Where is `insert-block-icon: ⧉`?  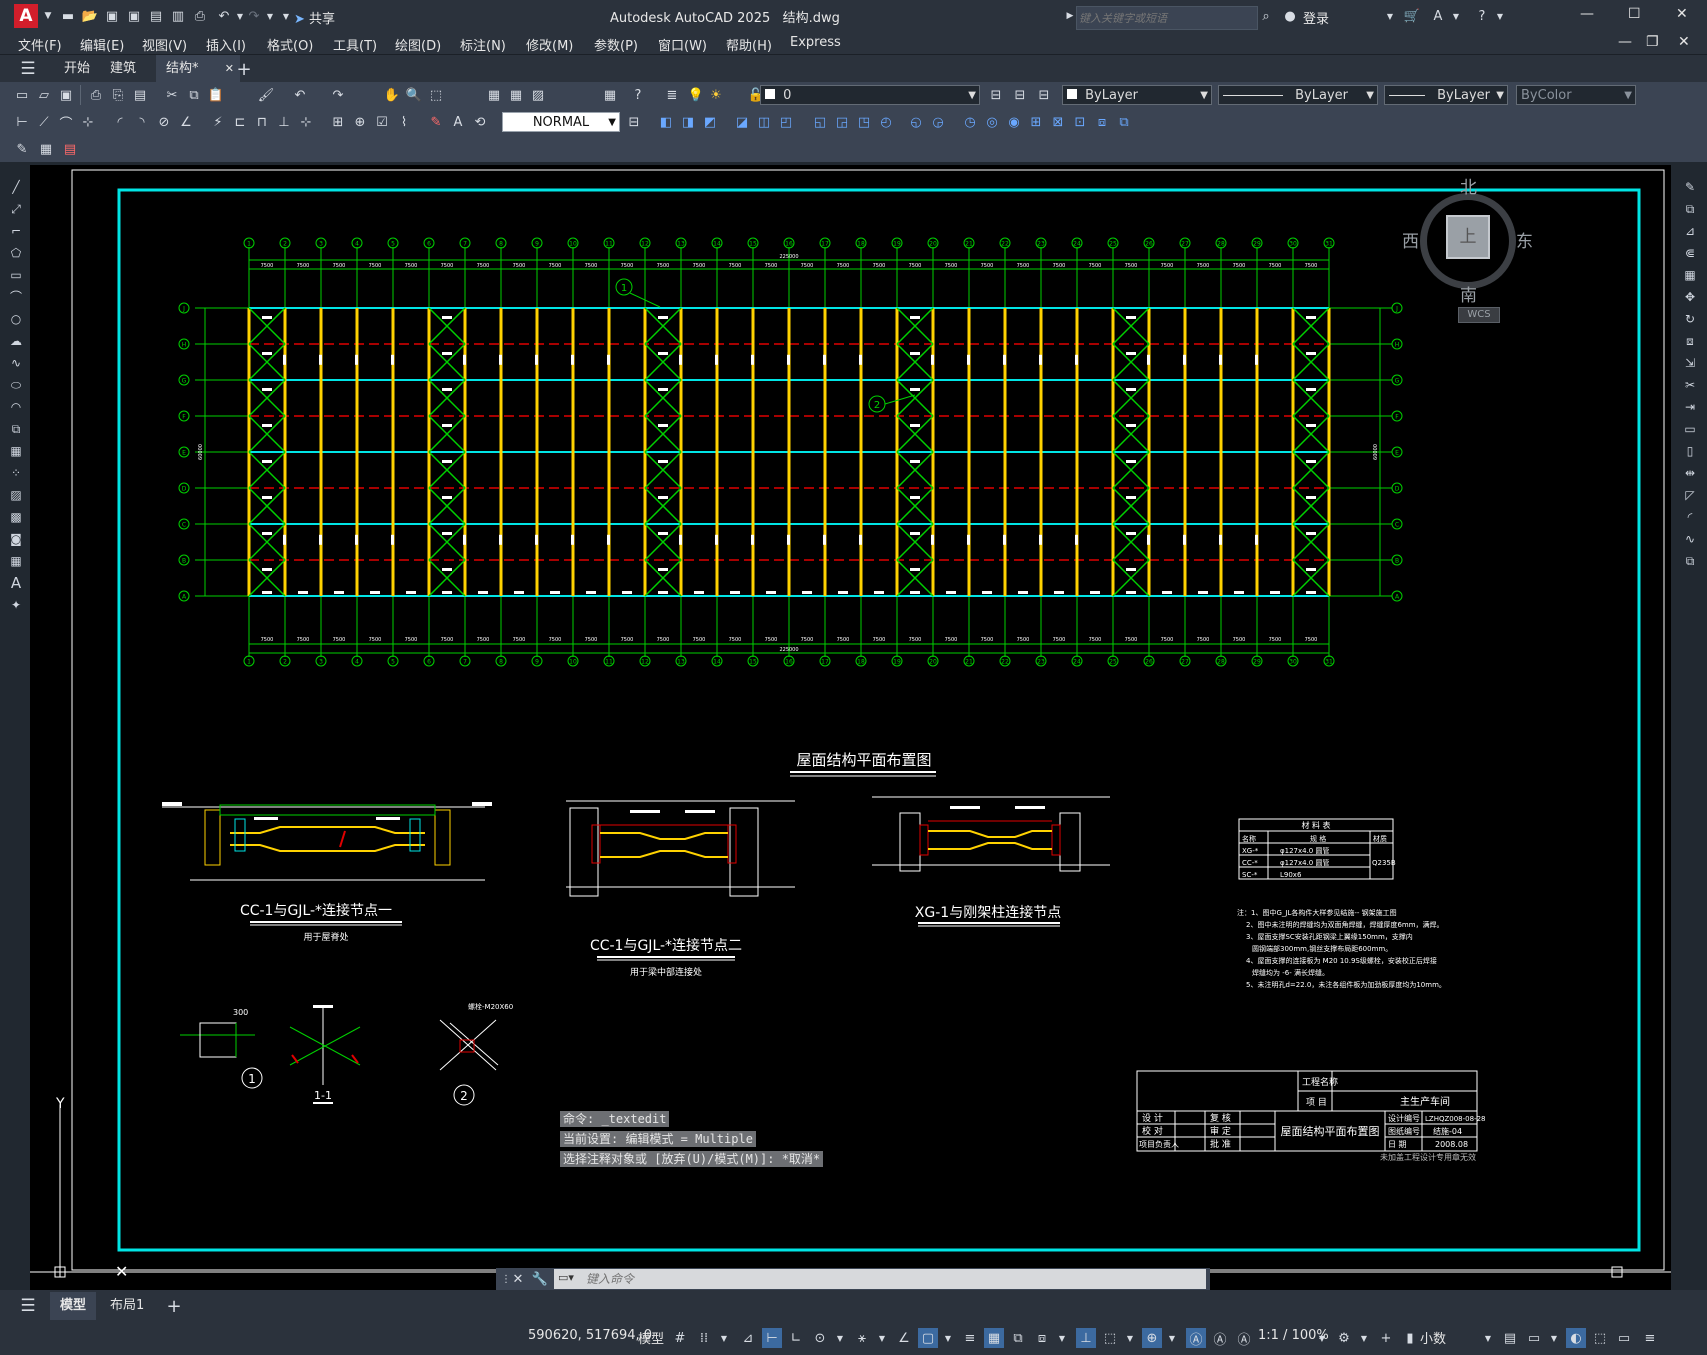
insert-block-icon: ⧉ is located at coordinates (16, 429).